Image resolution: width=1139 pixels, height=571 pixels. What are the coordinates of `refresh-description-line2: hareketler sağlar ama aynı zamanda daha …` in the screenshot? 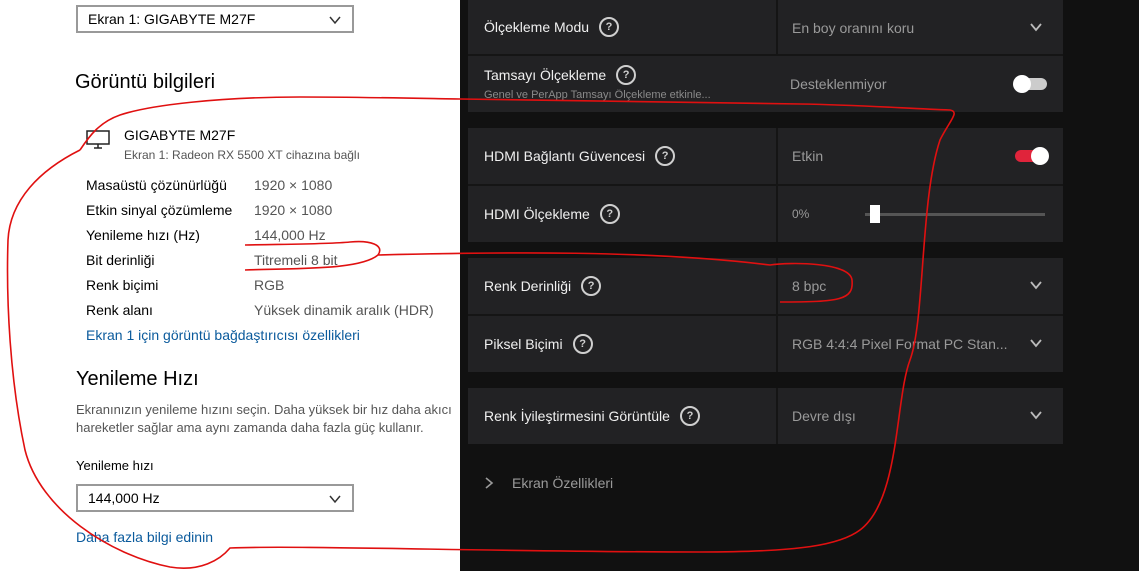 It's located at (250, 427).